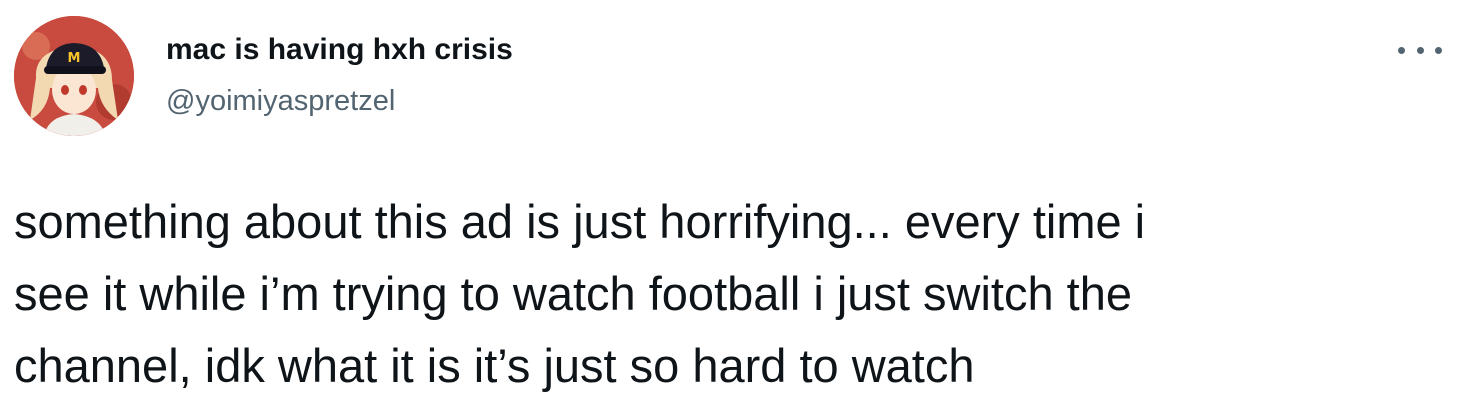  Describe the element at coordinates (339, 50) in the screenshot. I see `display-name: mac is having hxh crisis` at that location.